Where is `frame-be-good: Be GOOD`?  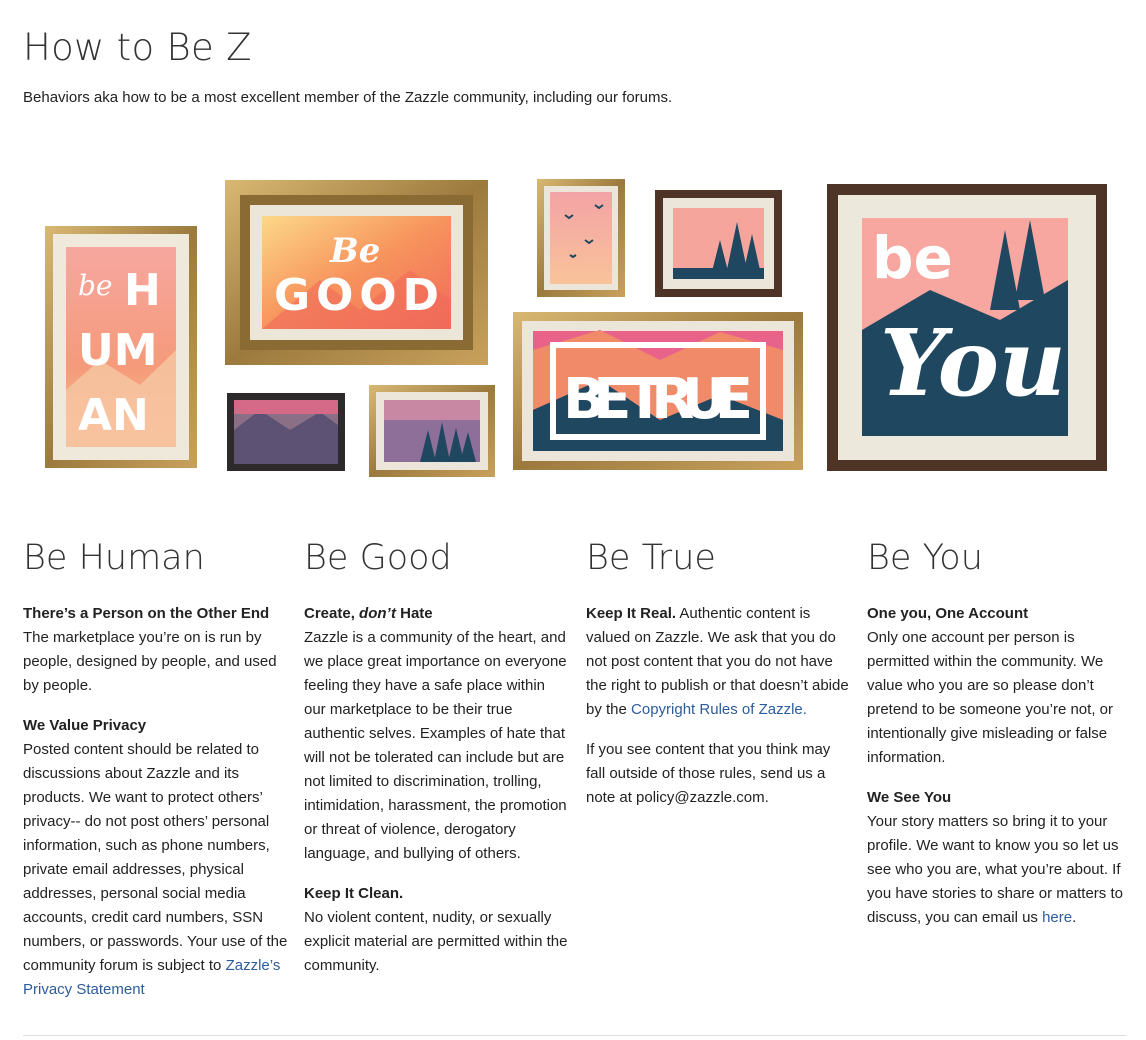
frame-be-good: Be GOOD is located at coordinates (356, 272).